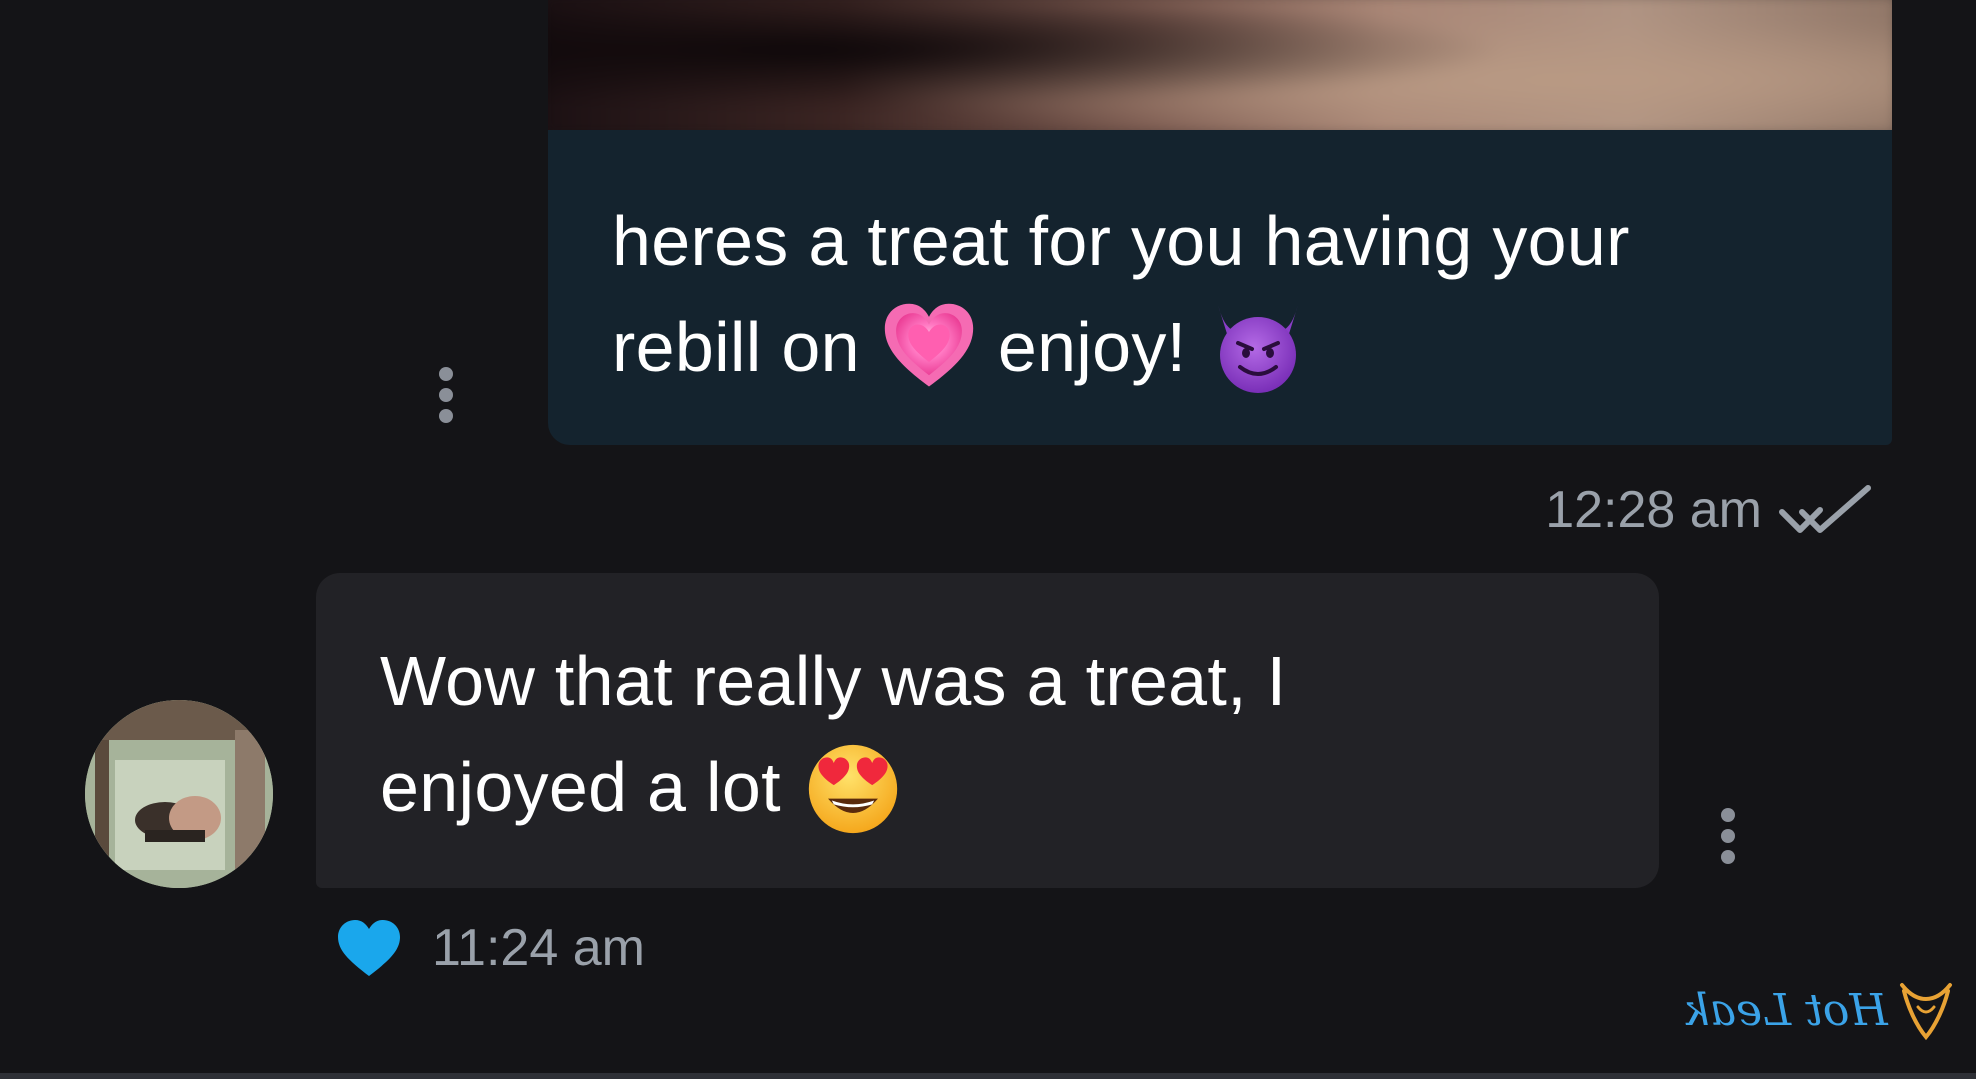 The image size is (1976, 1079). I want to click on watermark-text: Hot Leak, so click(1785, 1010).